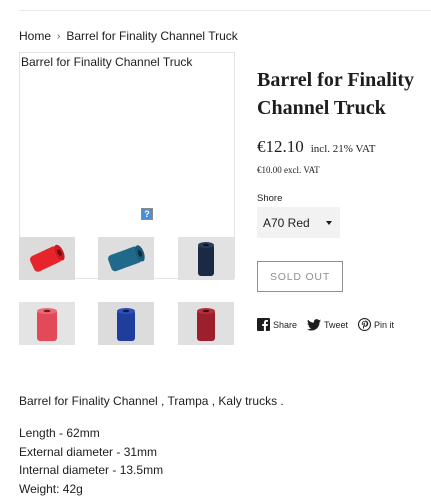  I want to click on thumbnail-teal-bushing, so click(126, 258).